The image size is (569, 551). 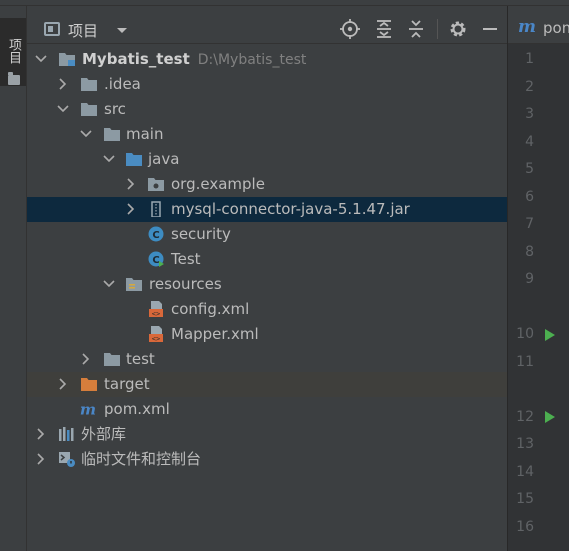 I want to click on tree-item-src: src, so click(x=267, y=109).